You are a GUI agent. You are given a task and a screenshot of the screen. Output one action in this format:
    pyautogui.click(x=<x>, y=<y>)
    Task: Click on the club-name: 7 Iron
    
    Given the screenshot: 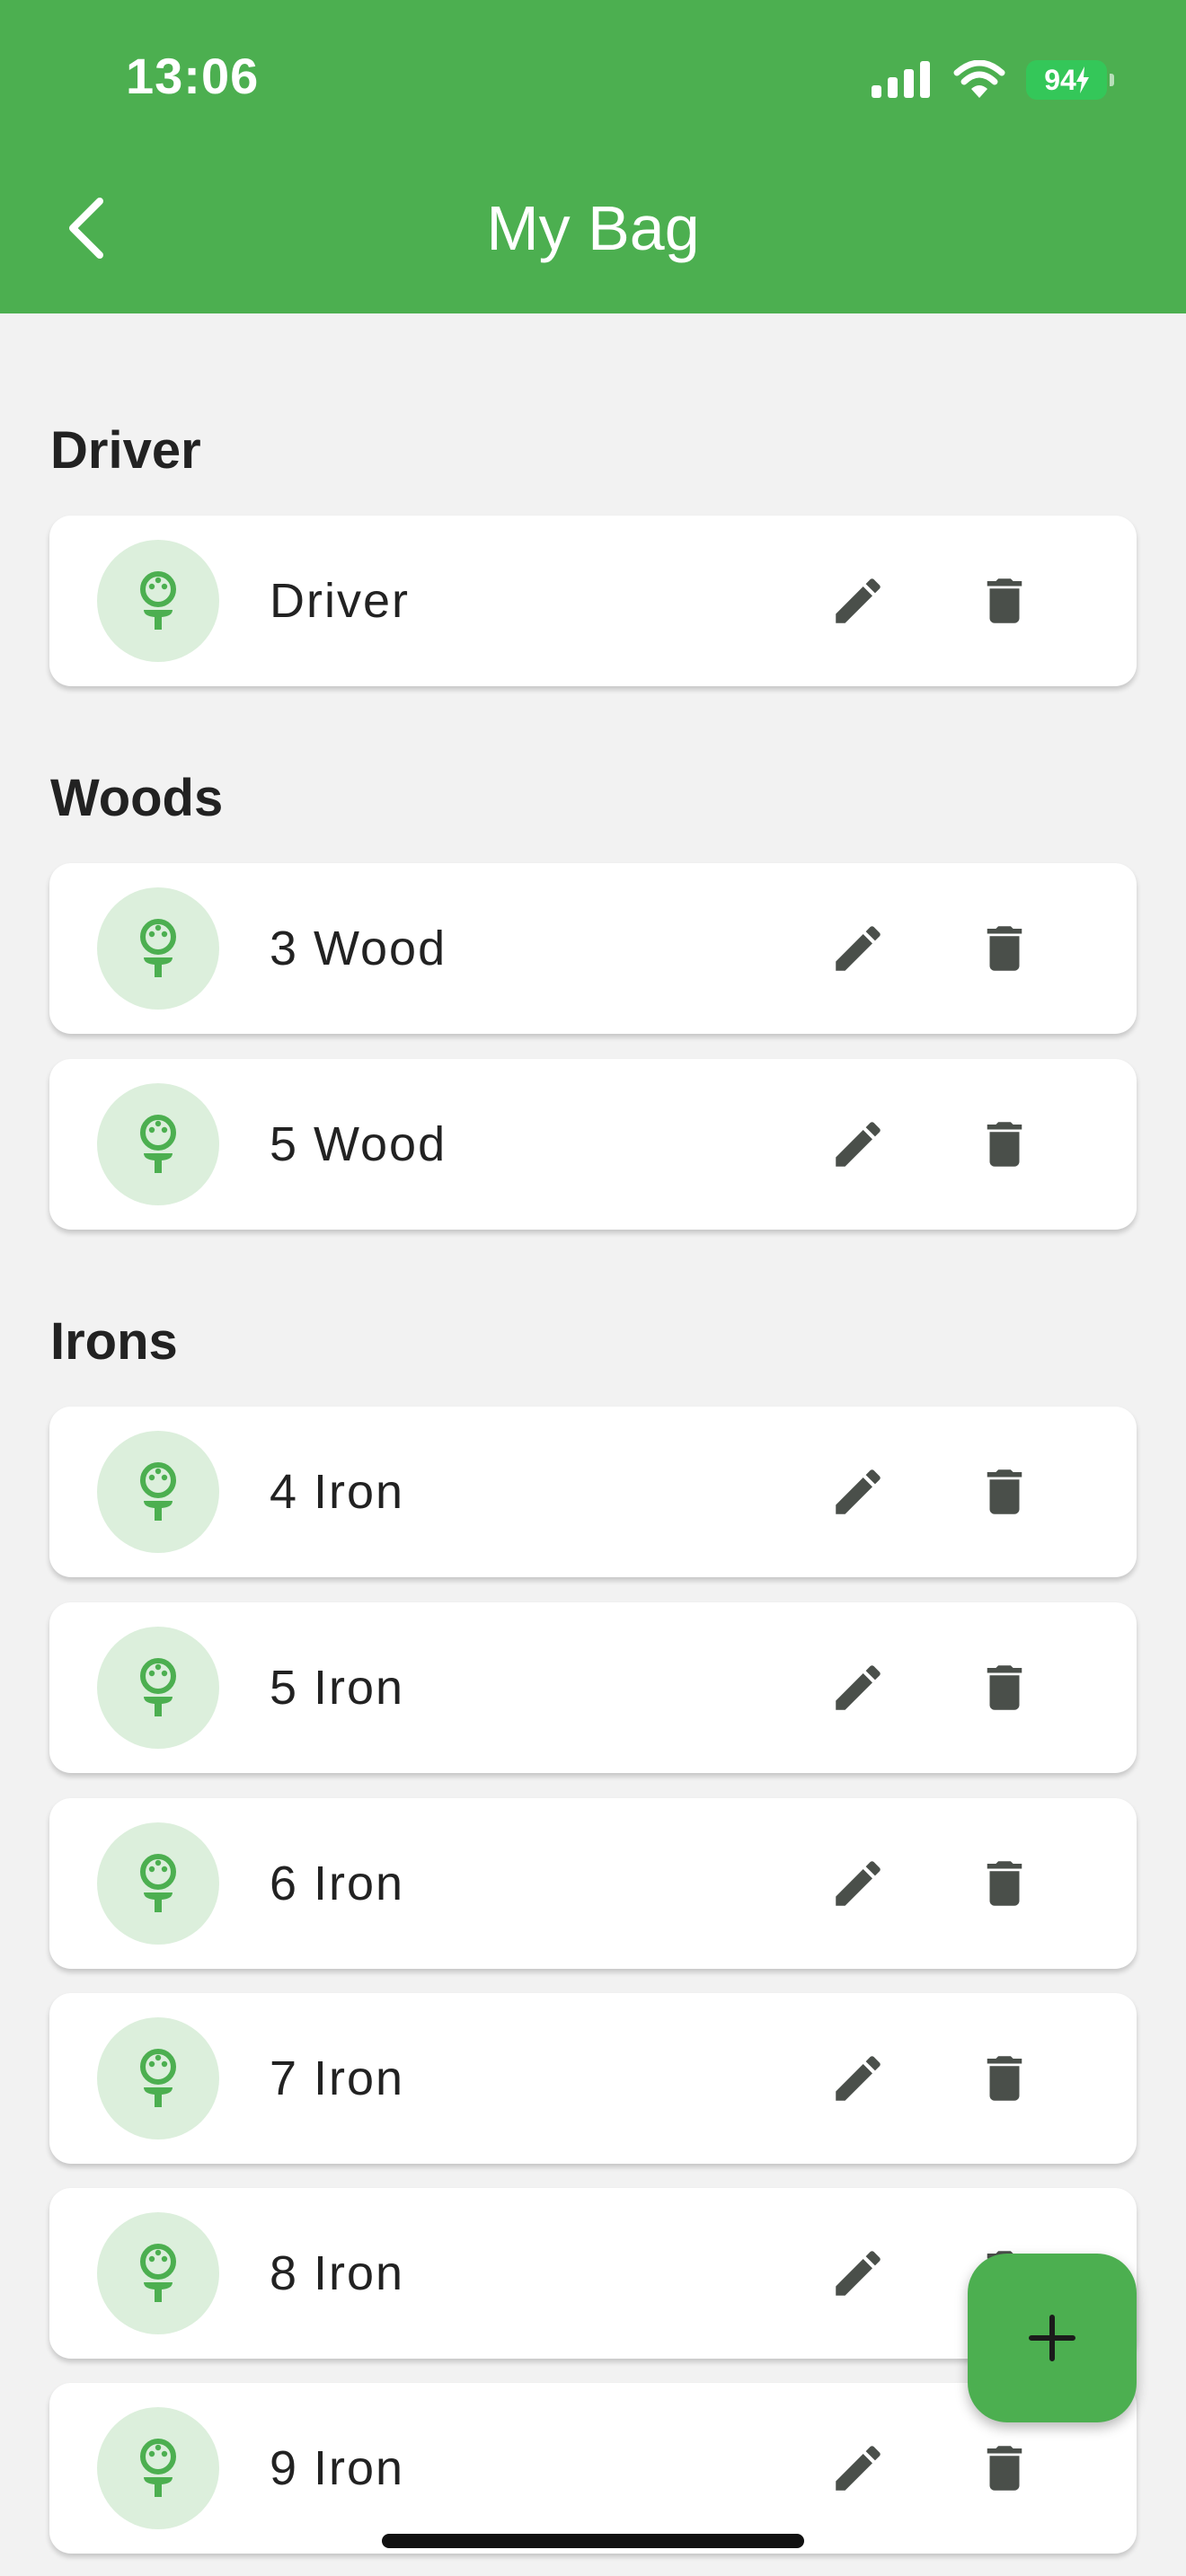 What is the action you would take?
    pyautogui.click(x=337, y=2078)
    